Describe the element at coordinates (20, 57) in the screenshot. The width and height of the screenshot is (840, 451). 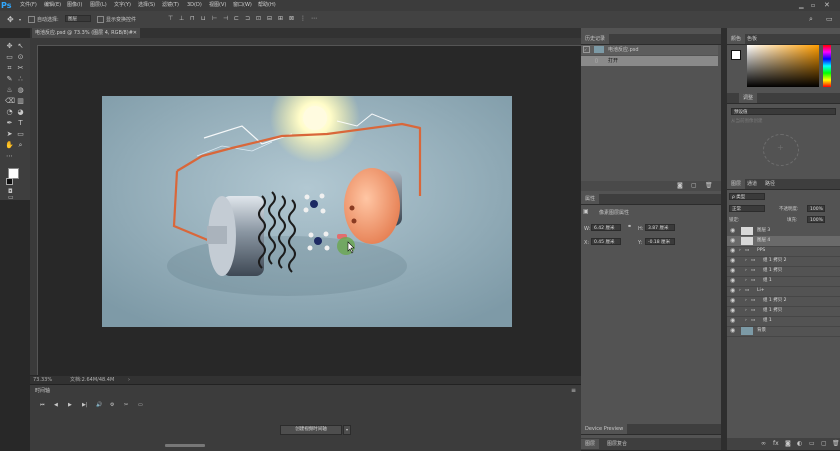
I see `lasso-tool-icon: ⊙` at that location.